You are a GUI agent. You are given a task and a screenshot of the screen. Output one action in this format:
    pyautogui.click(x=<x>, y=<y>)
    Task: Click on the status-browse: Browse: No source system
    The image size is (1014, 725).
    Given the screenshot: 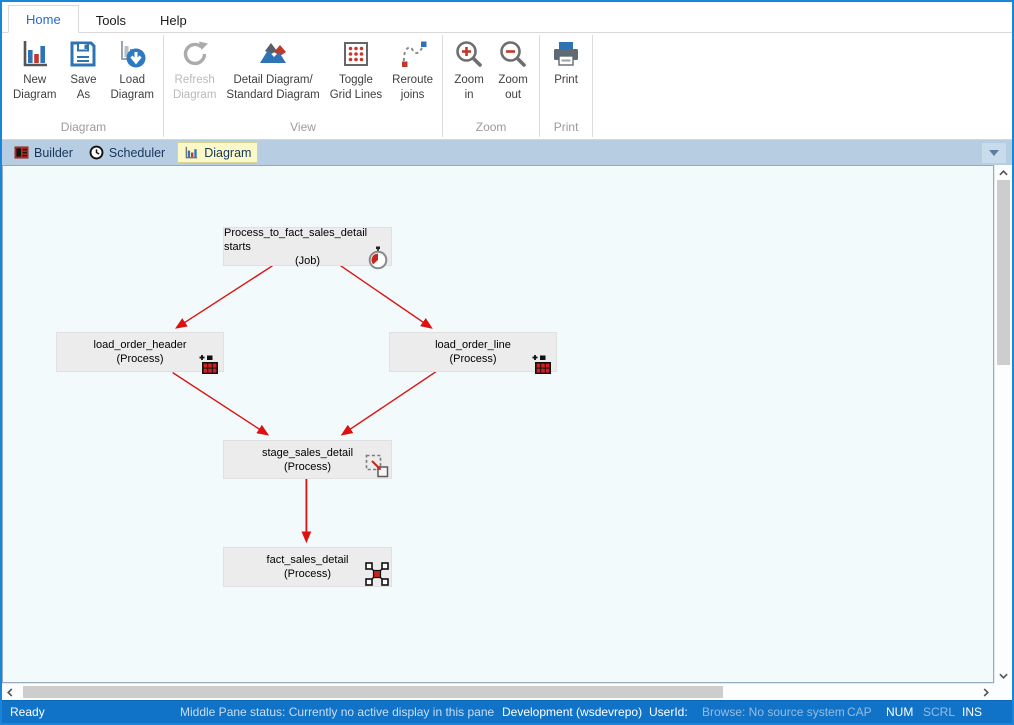 What is the action you would take?
    pyautogui.click(x=773, y=712)
    